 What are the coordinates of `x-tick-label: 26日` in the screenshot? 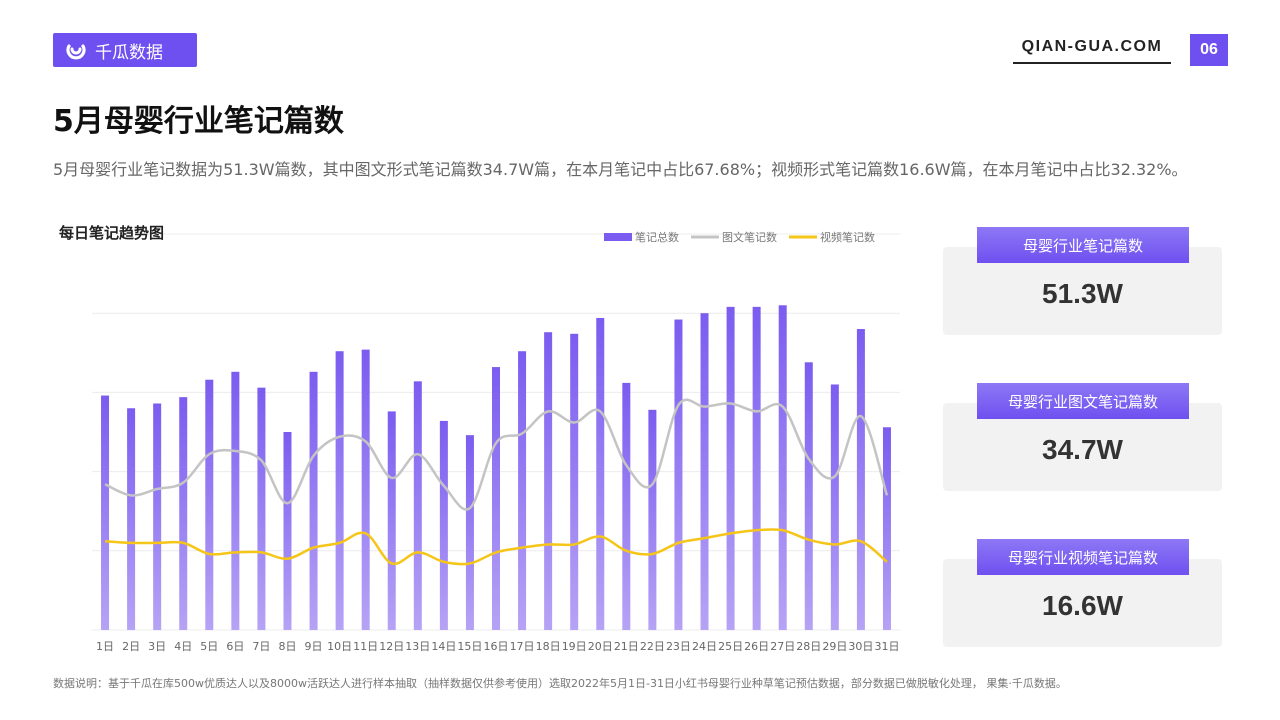 It's located at (756, 646).